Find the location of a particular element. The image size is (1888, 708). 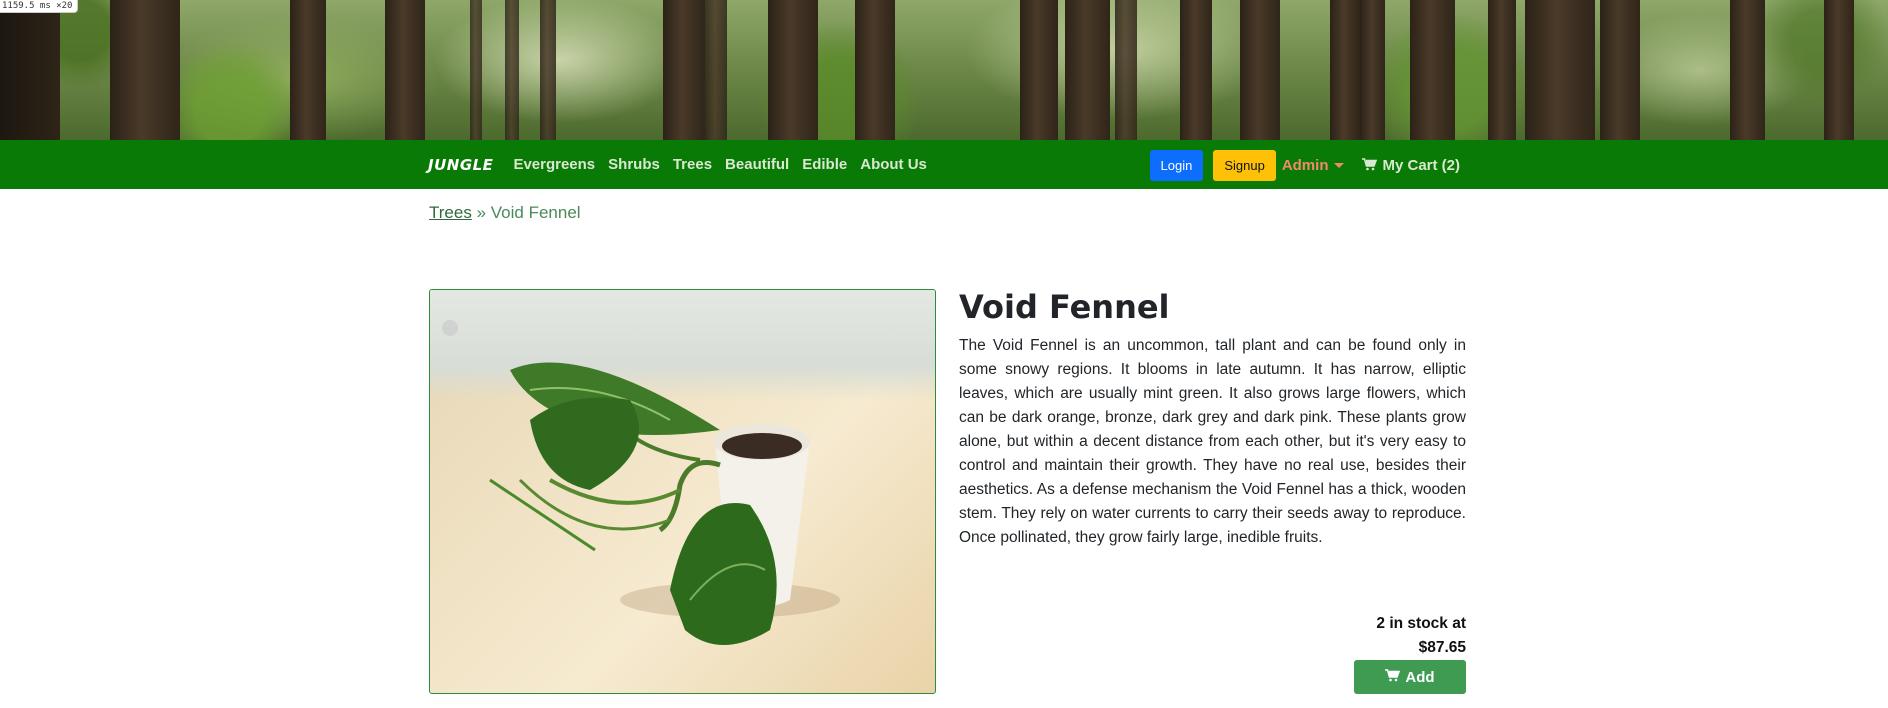

cart-link: My Cart (2) is located at coordinates (1411, 165).